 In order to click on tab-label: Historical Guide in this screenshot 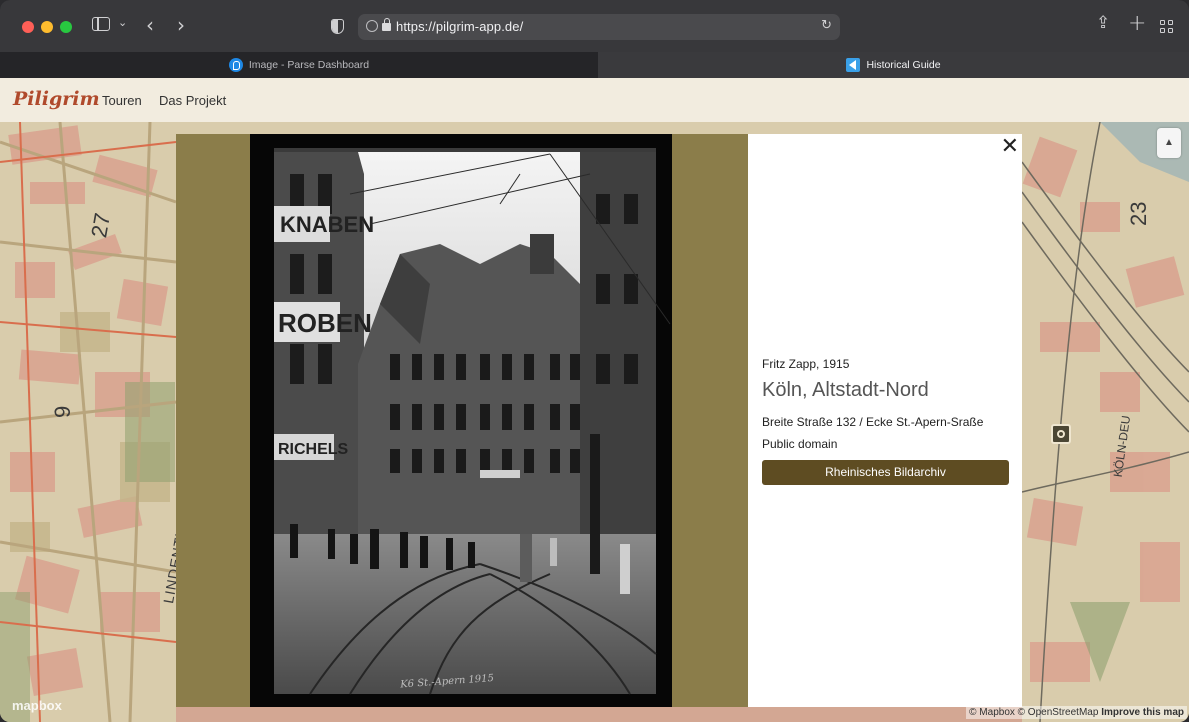, I will do `click(903, 65)`.